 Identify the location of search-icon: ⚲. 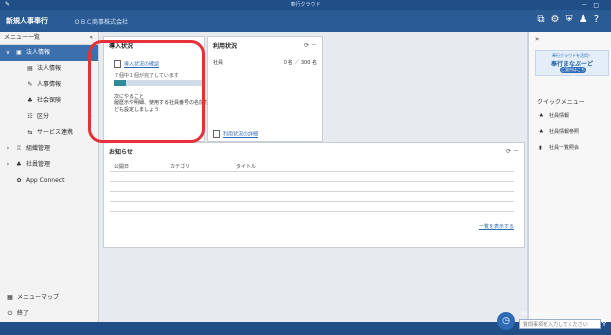
(604, 322).